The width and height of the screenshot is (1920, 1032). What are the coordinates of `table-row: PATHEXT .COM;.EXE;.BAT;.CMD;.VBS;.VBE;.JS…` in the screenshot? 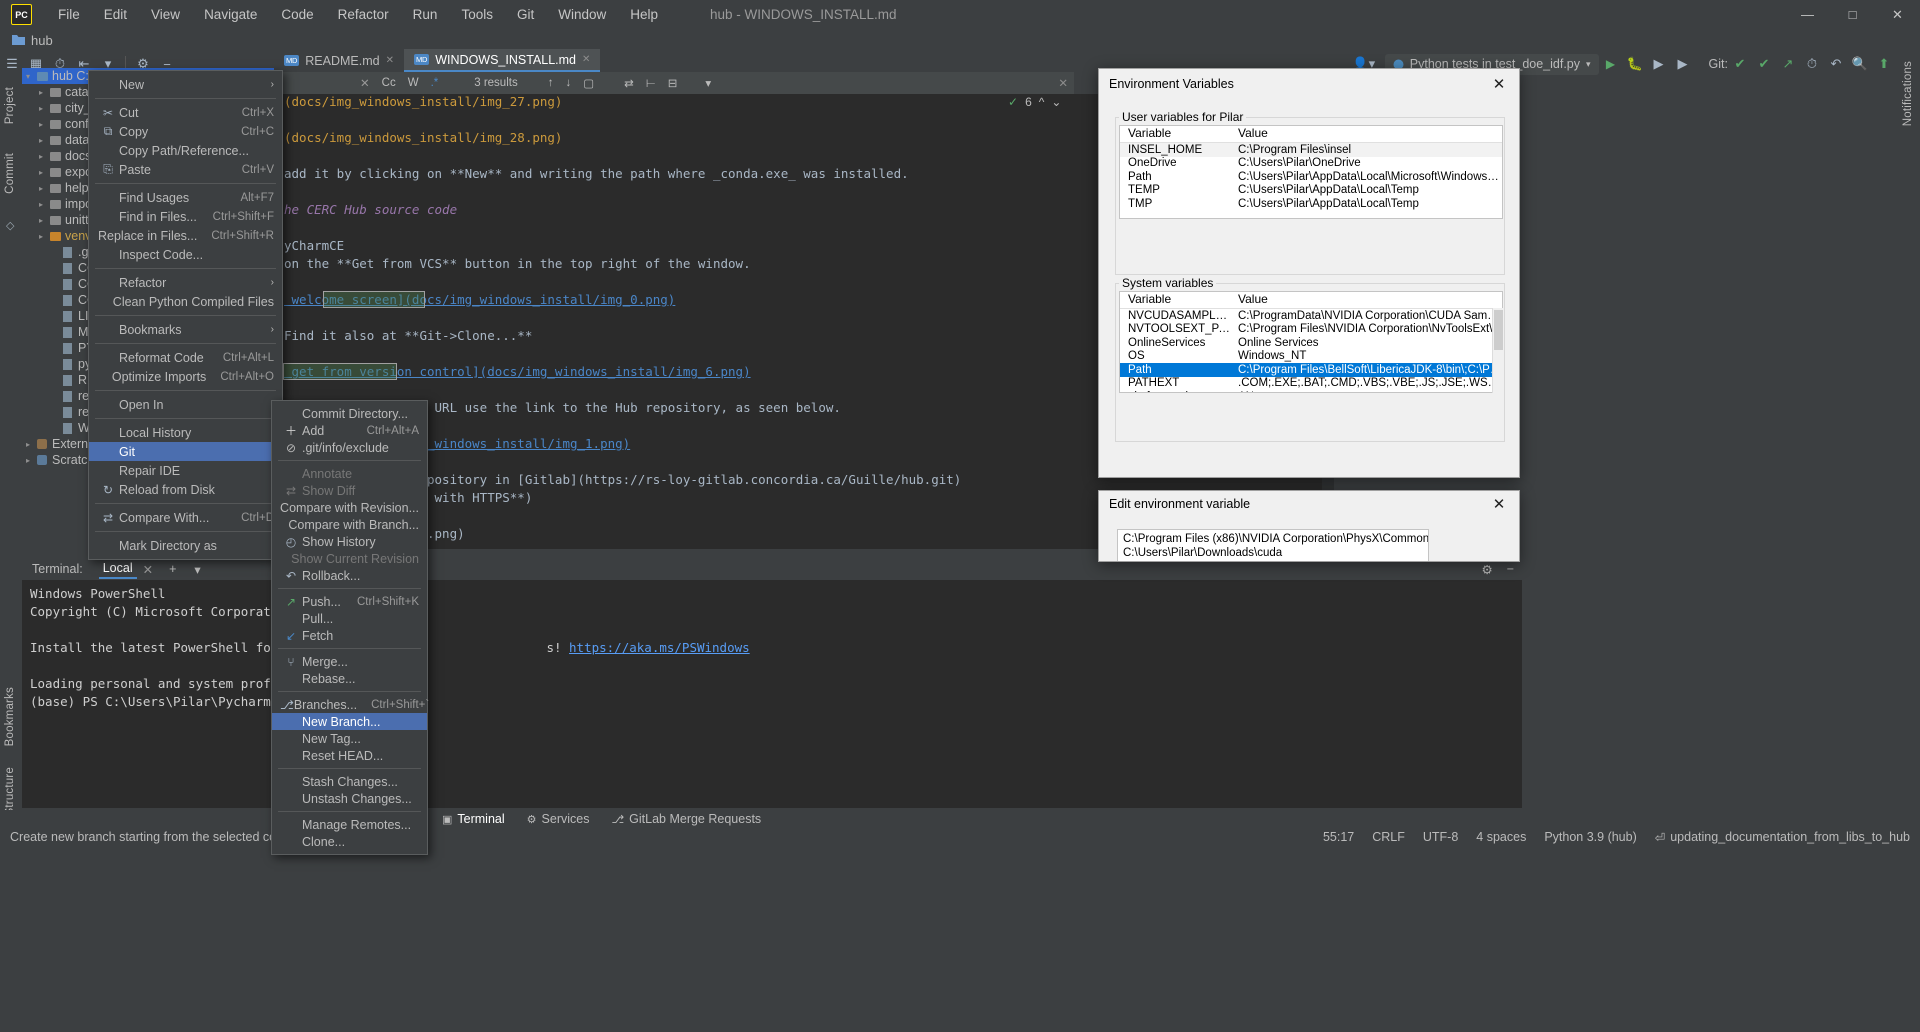 It's located at (1311, 384).